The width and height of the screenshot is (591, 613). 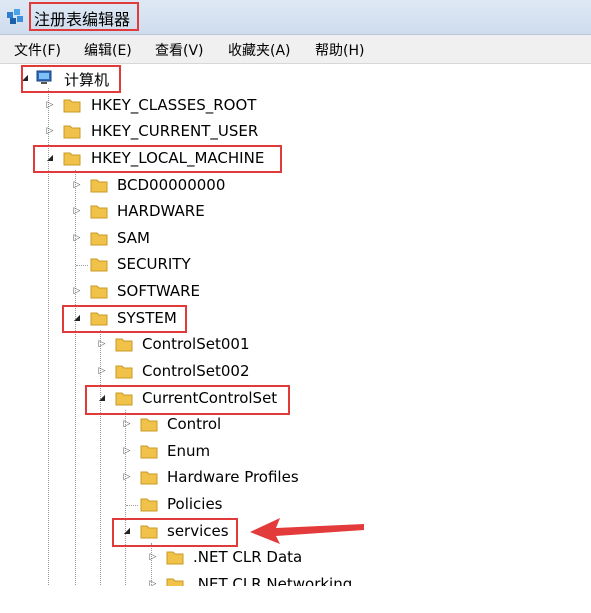 I want to click on window-bottom-edge, so click(x=295, y=599).